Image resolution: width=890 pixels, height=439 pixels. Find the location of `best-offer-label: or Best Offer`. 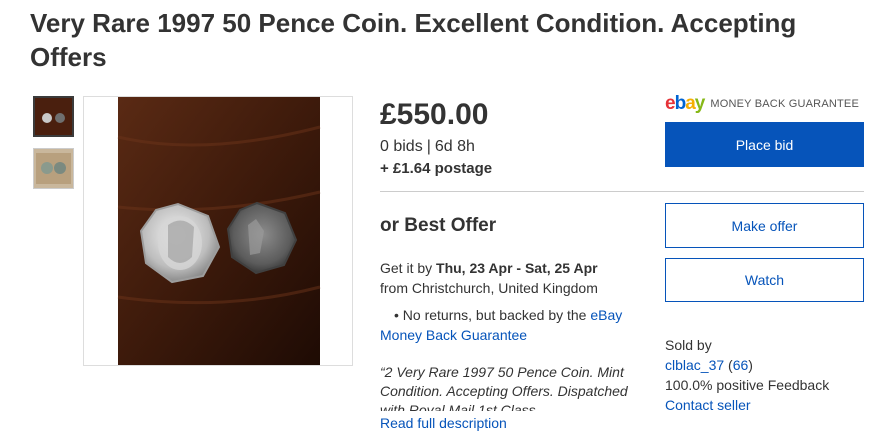

best-offer-label: or Best Offer is located at coordinates (438, 225).